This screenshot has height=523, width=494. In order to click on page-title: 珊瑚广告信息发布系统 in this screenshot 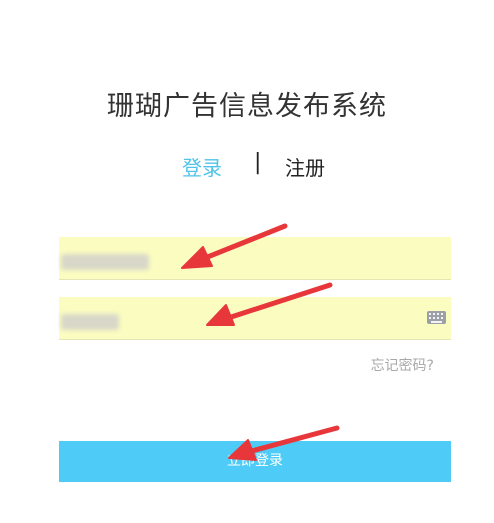, I will do `click(247, 106)`.